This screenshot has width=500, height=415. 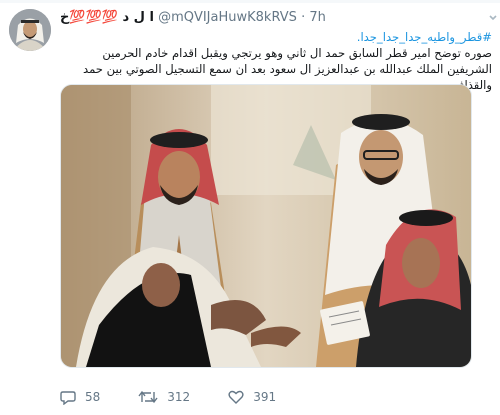 I want to click on retweet-icon, so click(x=148, y=397).